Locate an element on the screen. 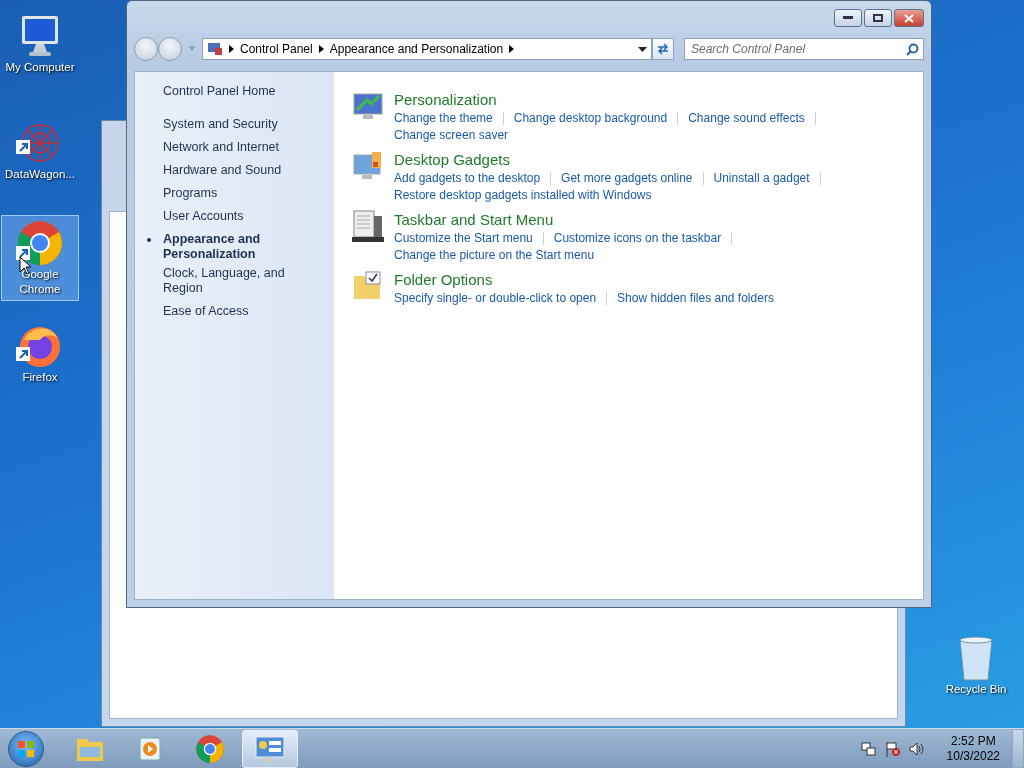  category-title: Personalization is located at coordinates (610, 100).